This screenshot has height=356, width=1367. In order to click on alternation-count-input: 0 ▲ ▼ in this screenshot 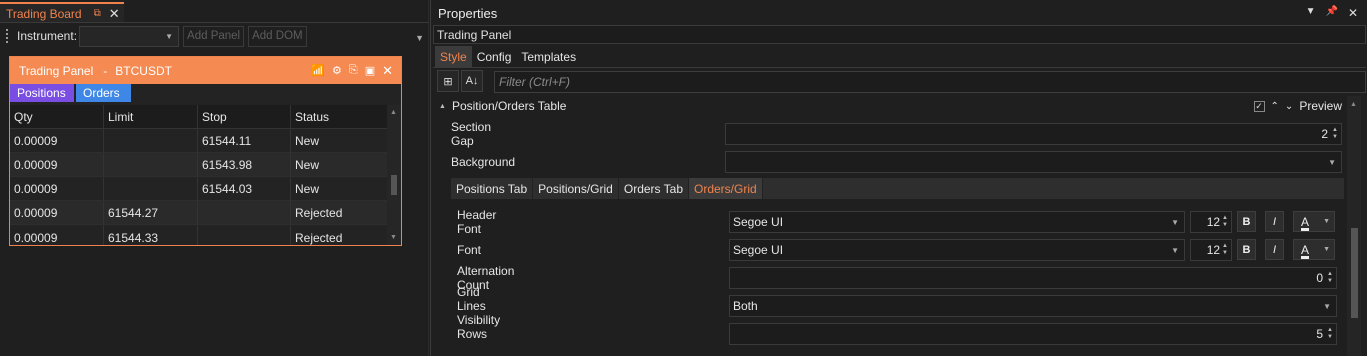, I will do `click(1033, 278)`.